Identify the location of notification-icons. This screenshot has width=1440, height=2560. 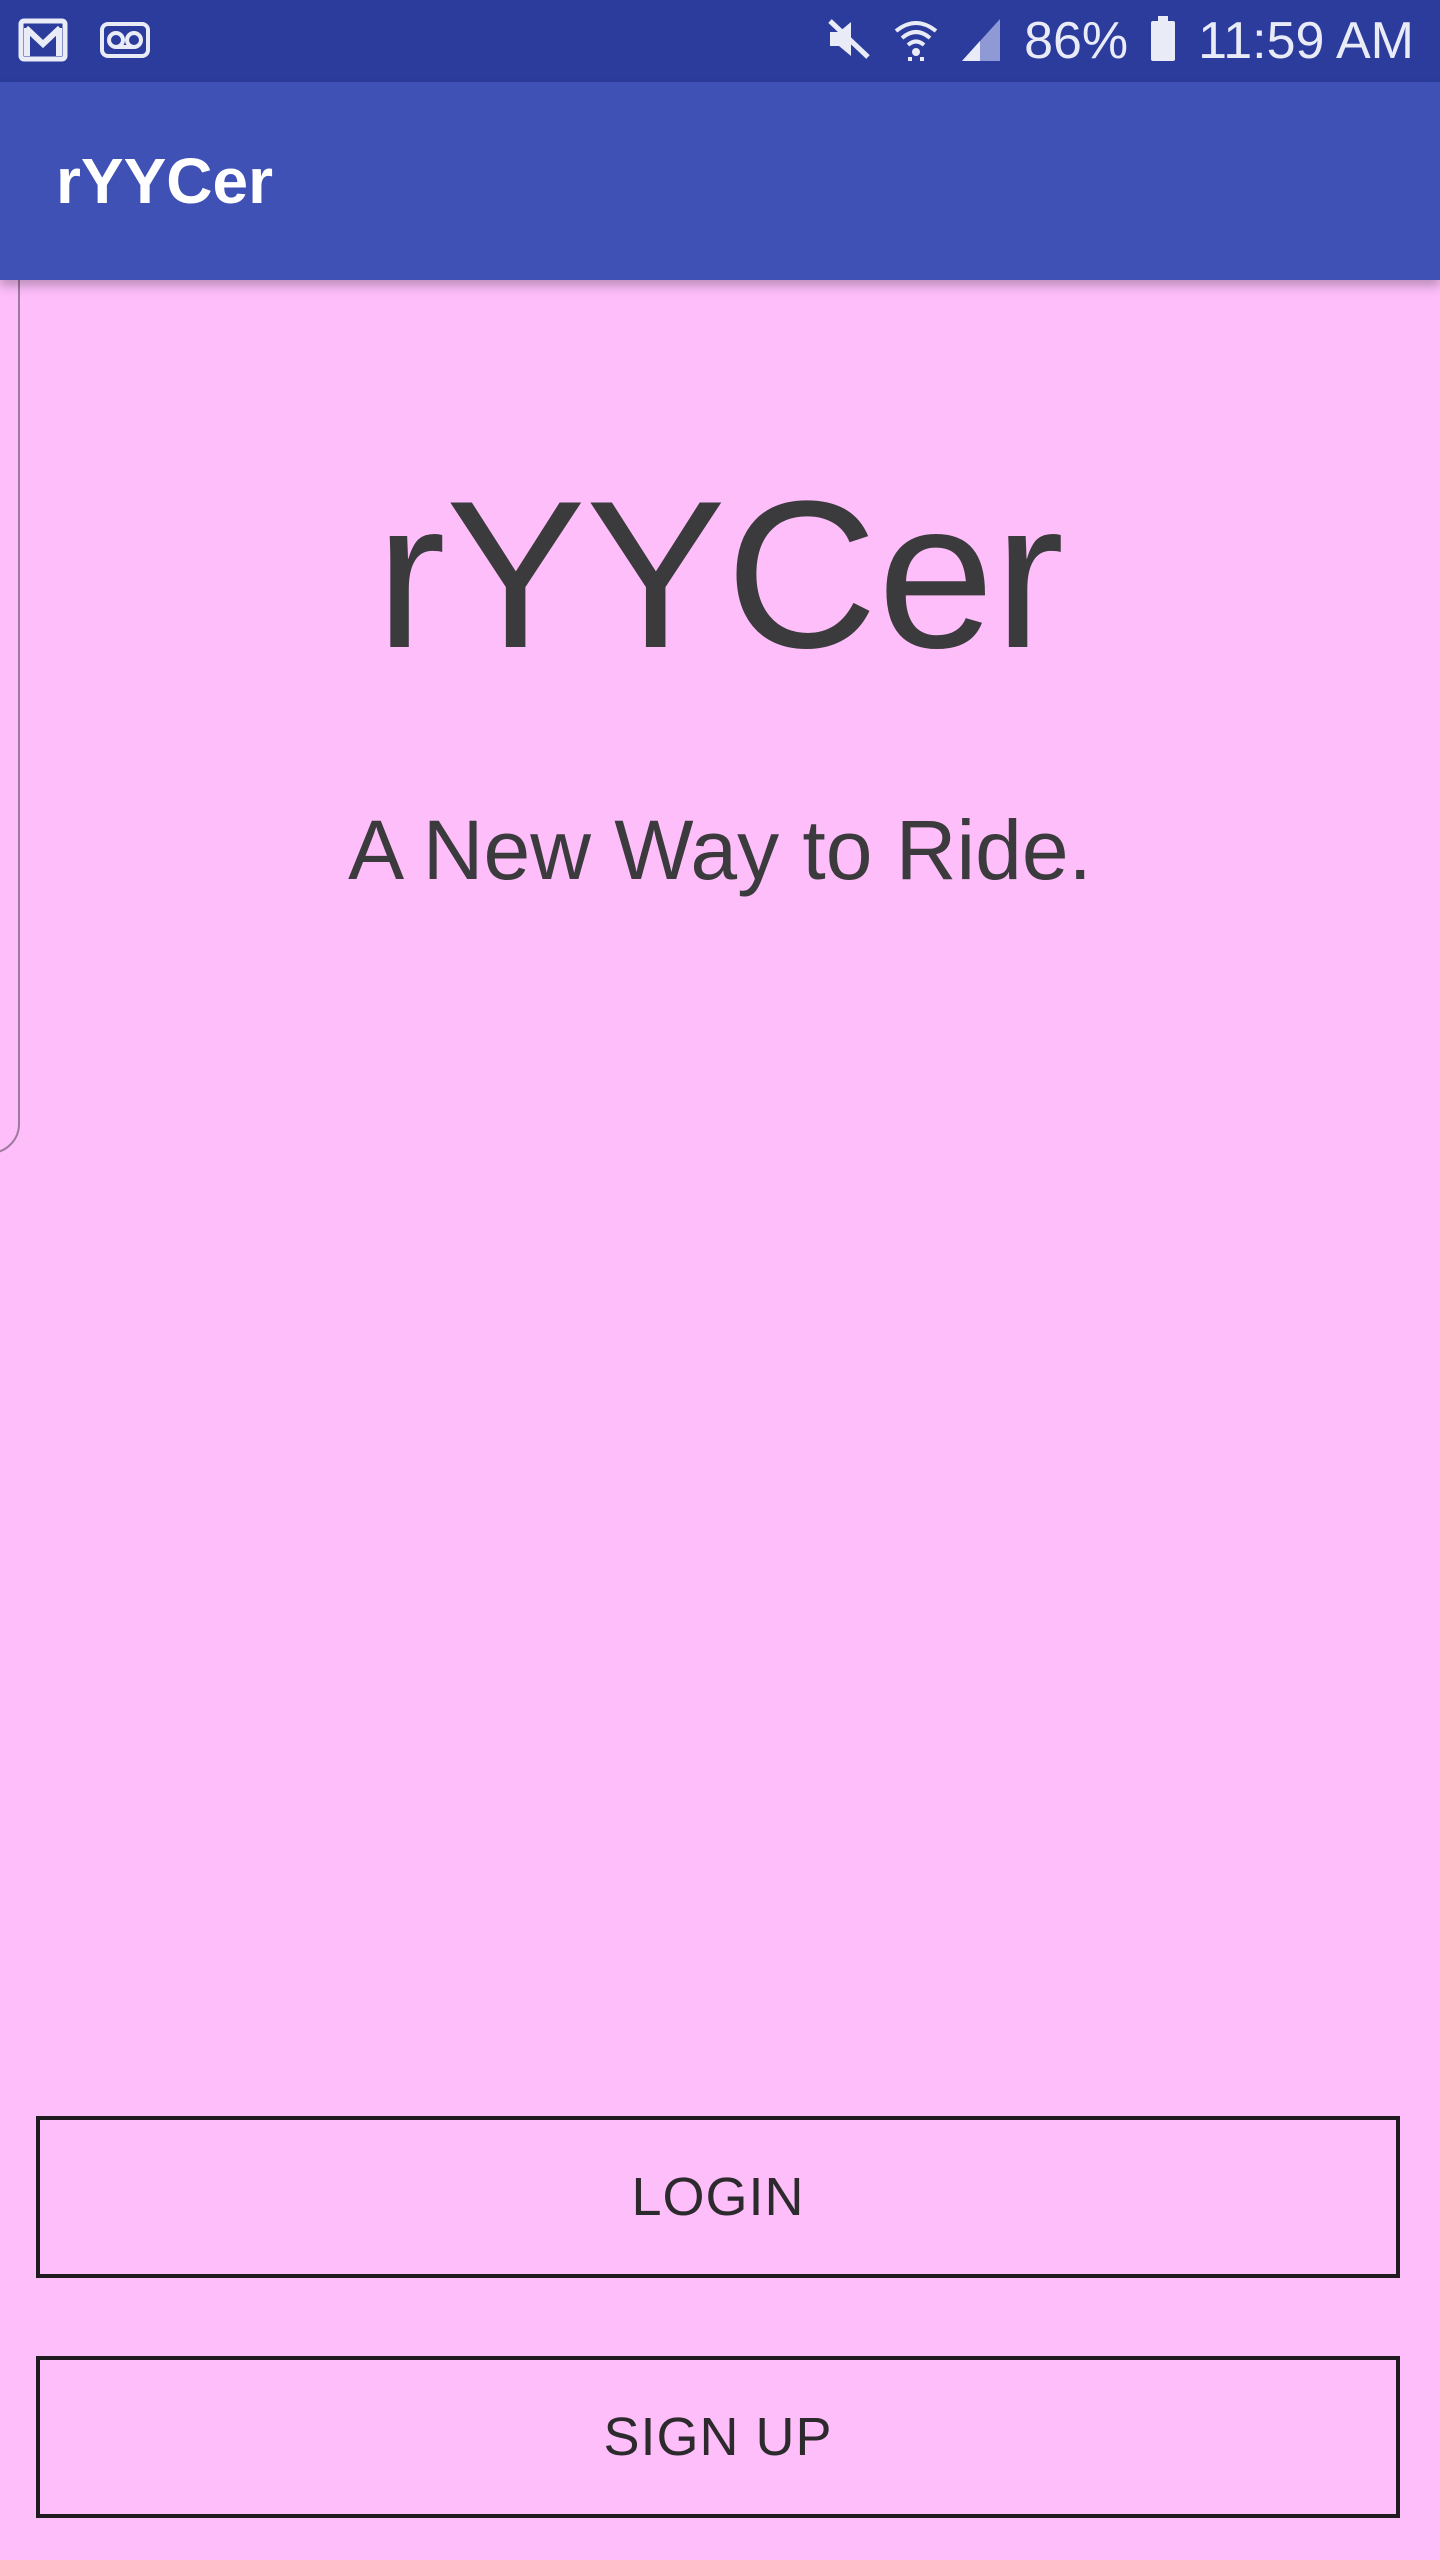
(84, 42).